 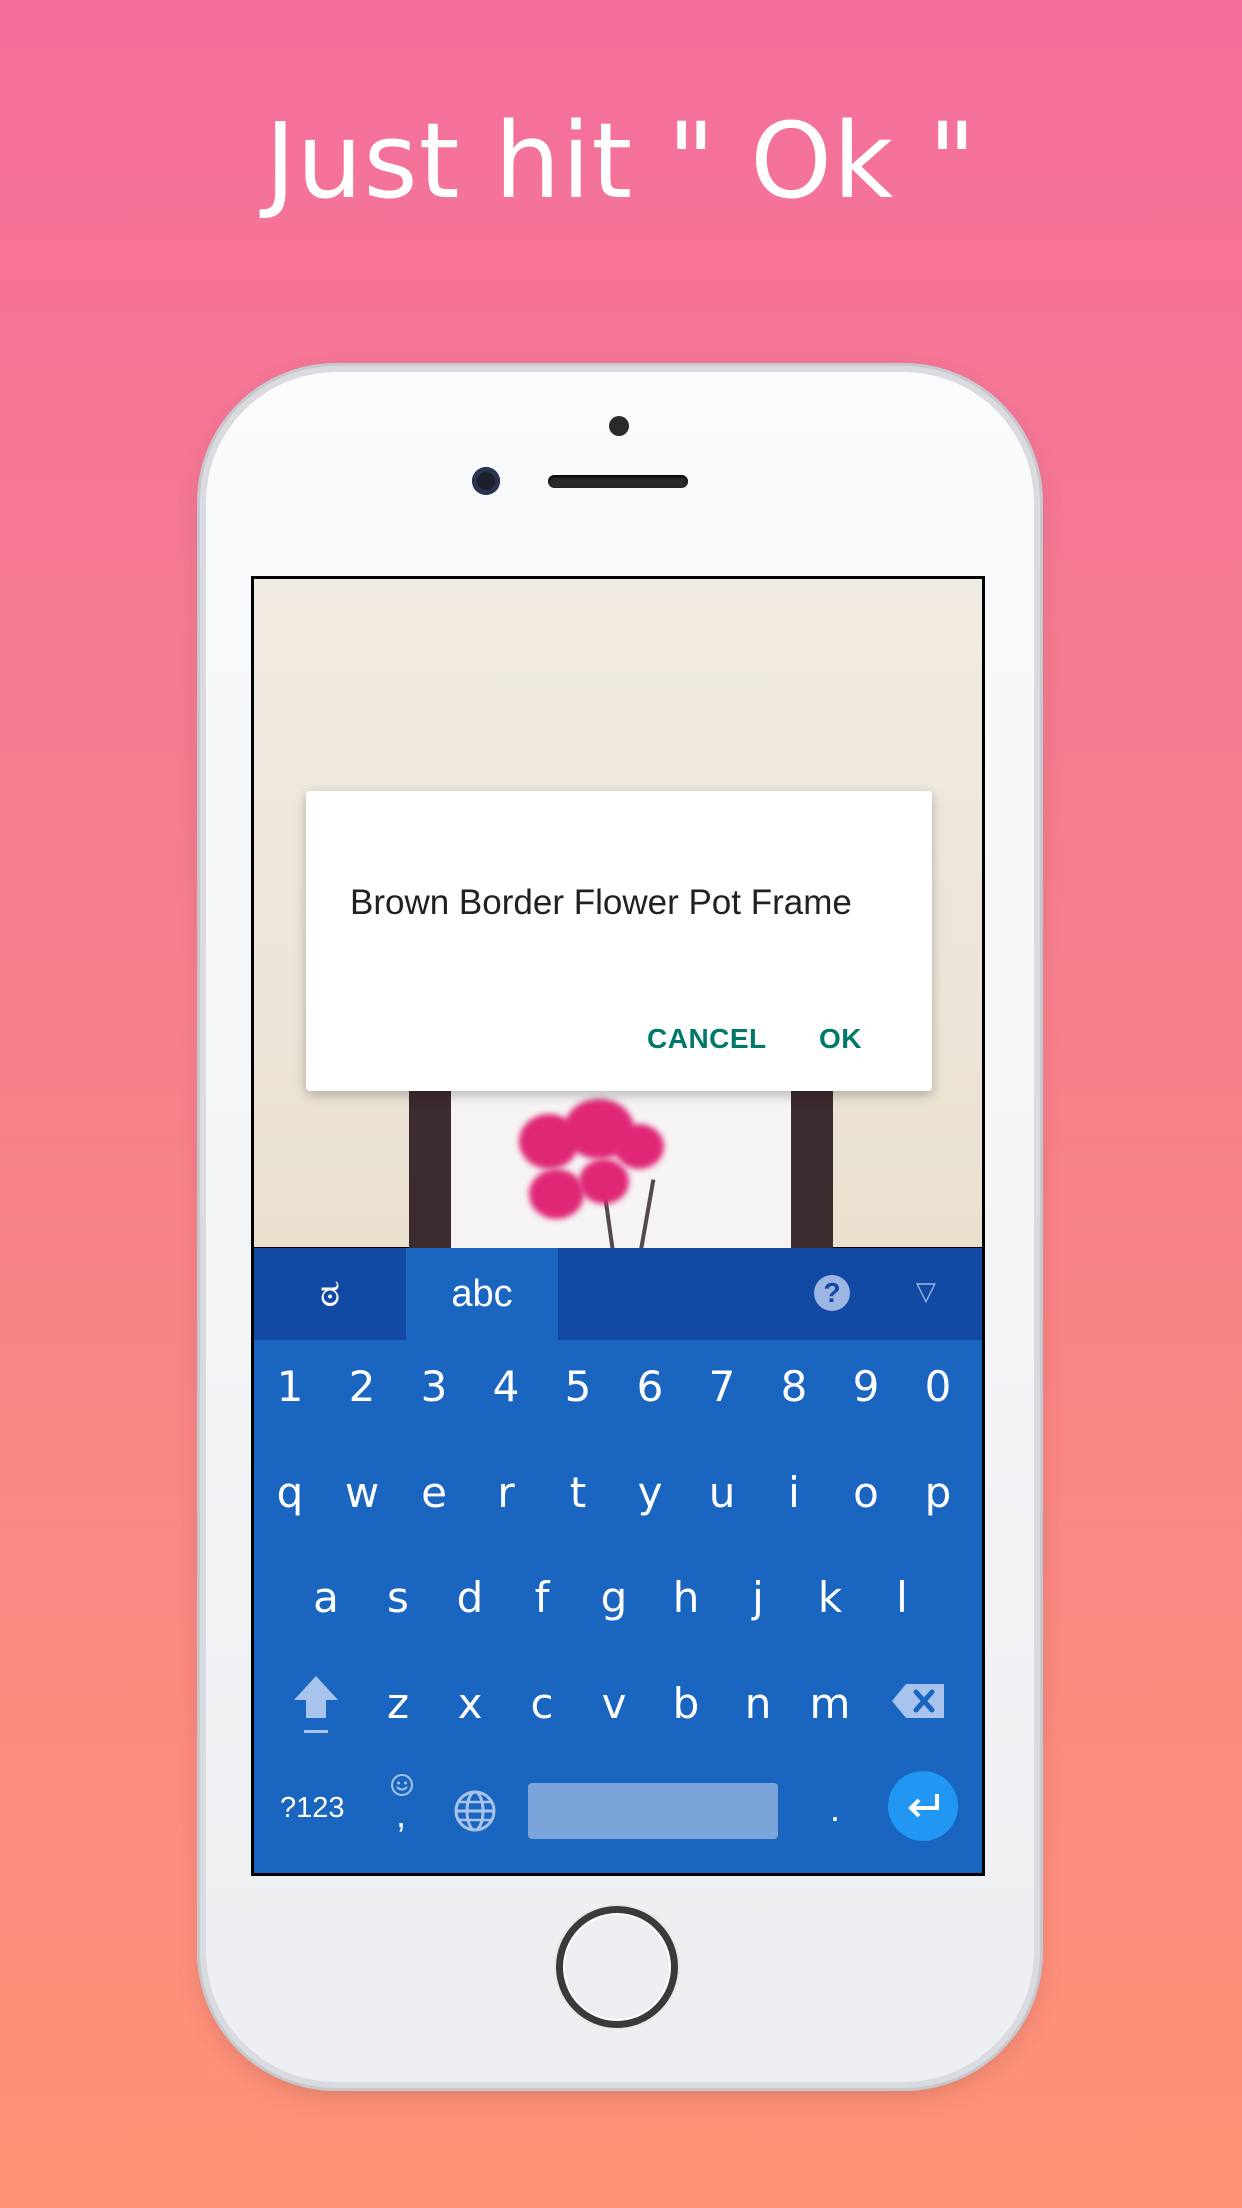 What do you see at coordinates (722, 1492) in the screenshot?
I see `key-u: u` at bounding box center [722, 1492].